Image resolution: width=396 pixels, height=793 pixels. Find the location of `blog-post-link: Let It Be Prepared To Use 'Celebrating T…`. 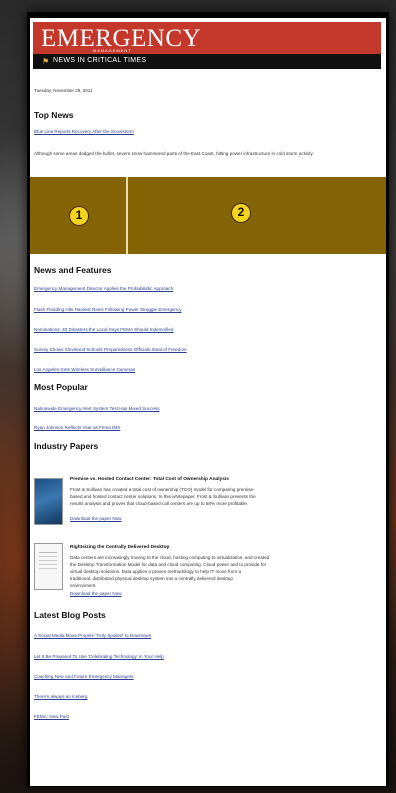

blog-post-link: Let It Be Prepared To Use 'Celebrating T… is located at coordinates (99, 656).